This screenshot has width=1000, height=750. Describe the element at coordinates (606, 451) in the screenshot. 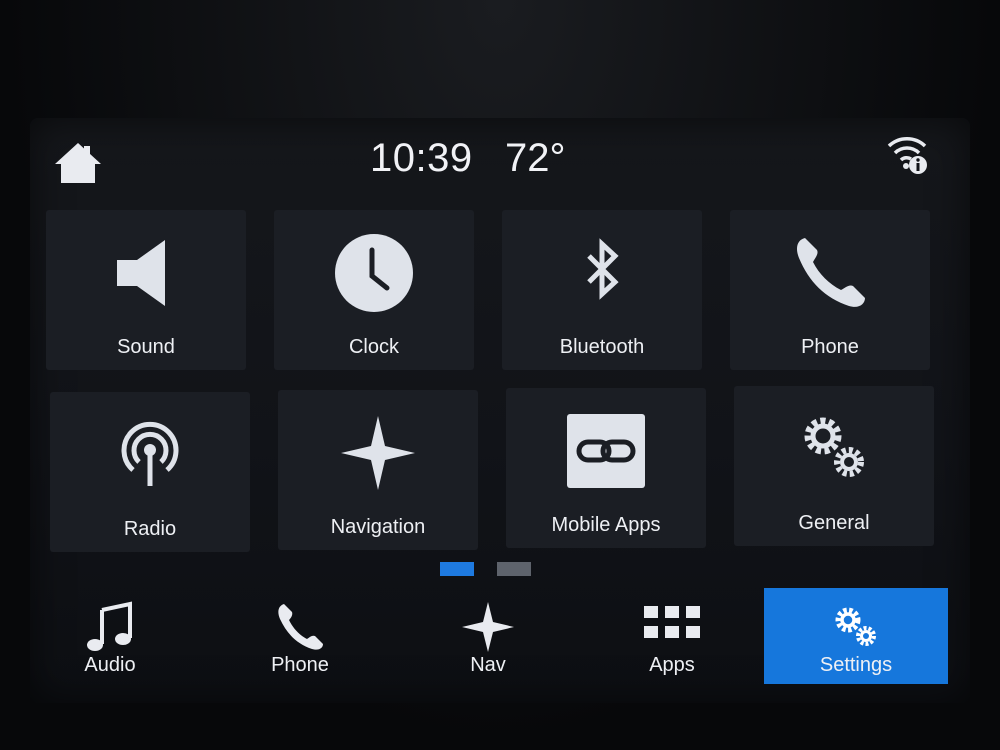

I see `link-icon` at that location.